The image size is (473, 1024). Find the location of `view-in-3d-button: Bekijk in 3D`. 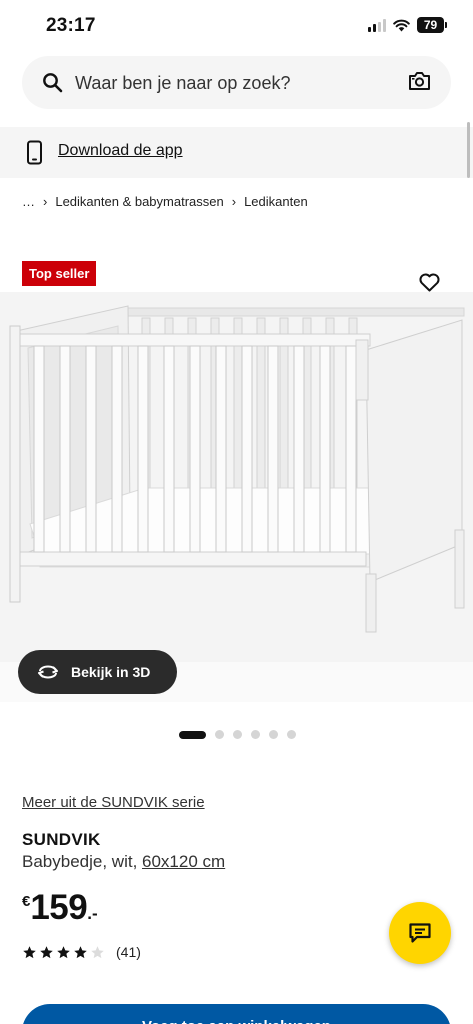

view-in-3d-button: Bekijk in 3D is located at coordinates (97, 672).